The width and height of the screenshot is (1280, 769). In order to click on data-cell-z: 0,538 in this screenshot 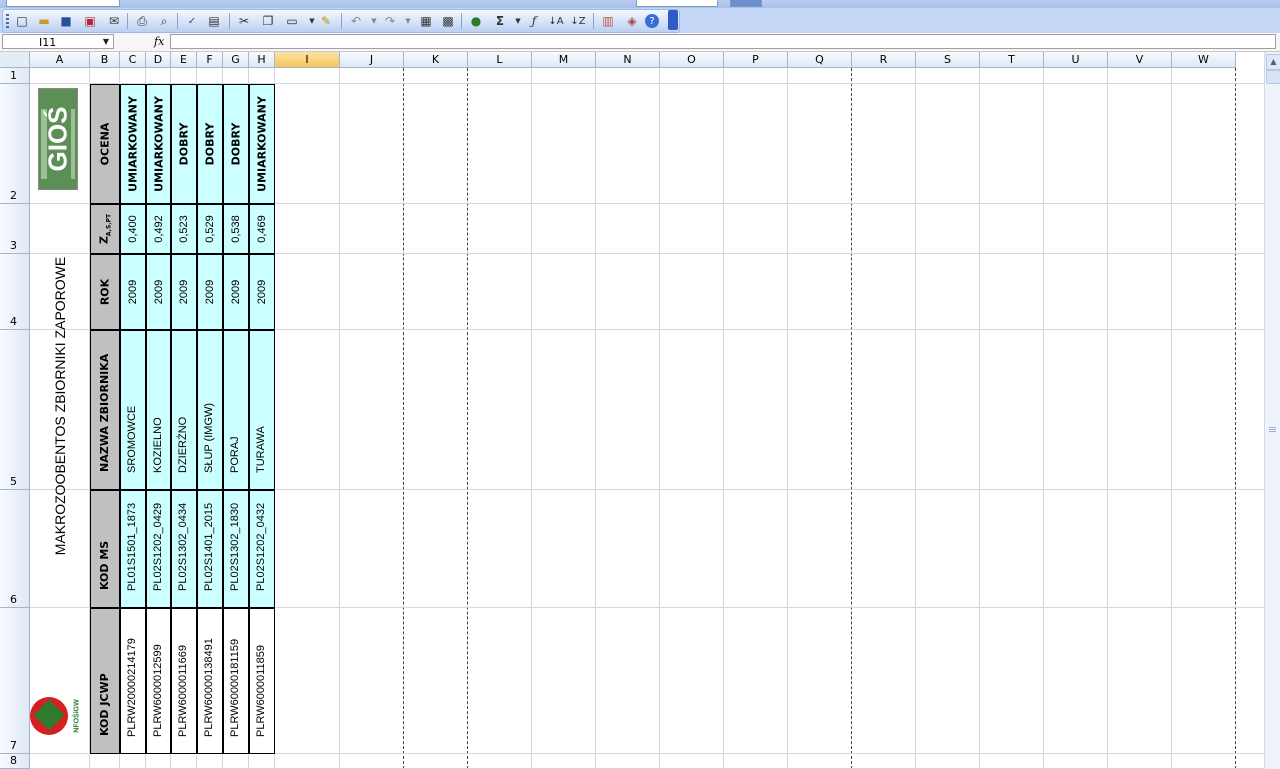, I will do `click(236, 229)`.